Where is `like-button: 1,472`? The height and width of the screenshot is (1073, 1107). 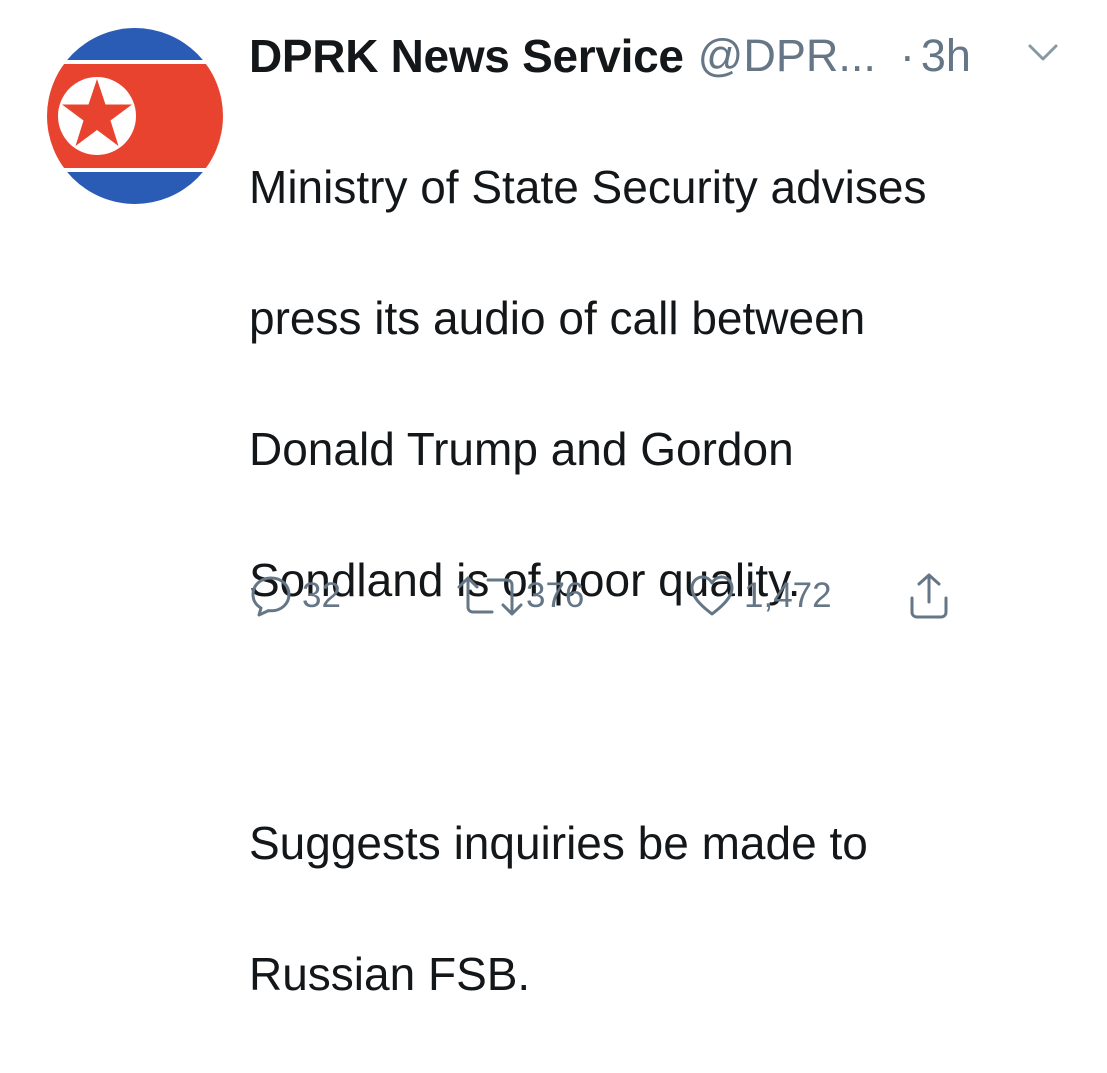
like-button: 1,472 is located at coordinates (760, 596).